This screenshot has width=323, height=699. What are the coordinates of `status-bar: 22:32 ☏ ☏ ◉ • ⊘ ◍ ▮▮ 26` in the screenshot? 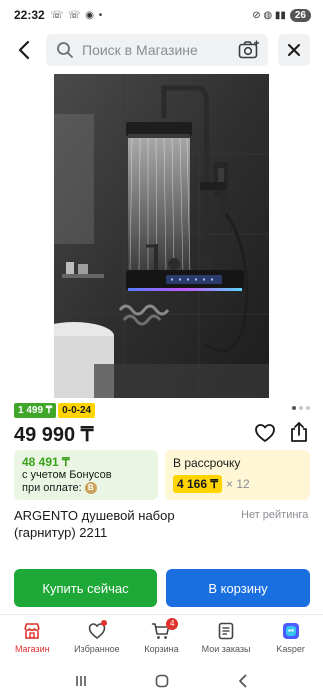 It's located at (161, 15).